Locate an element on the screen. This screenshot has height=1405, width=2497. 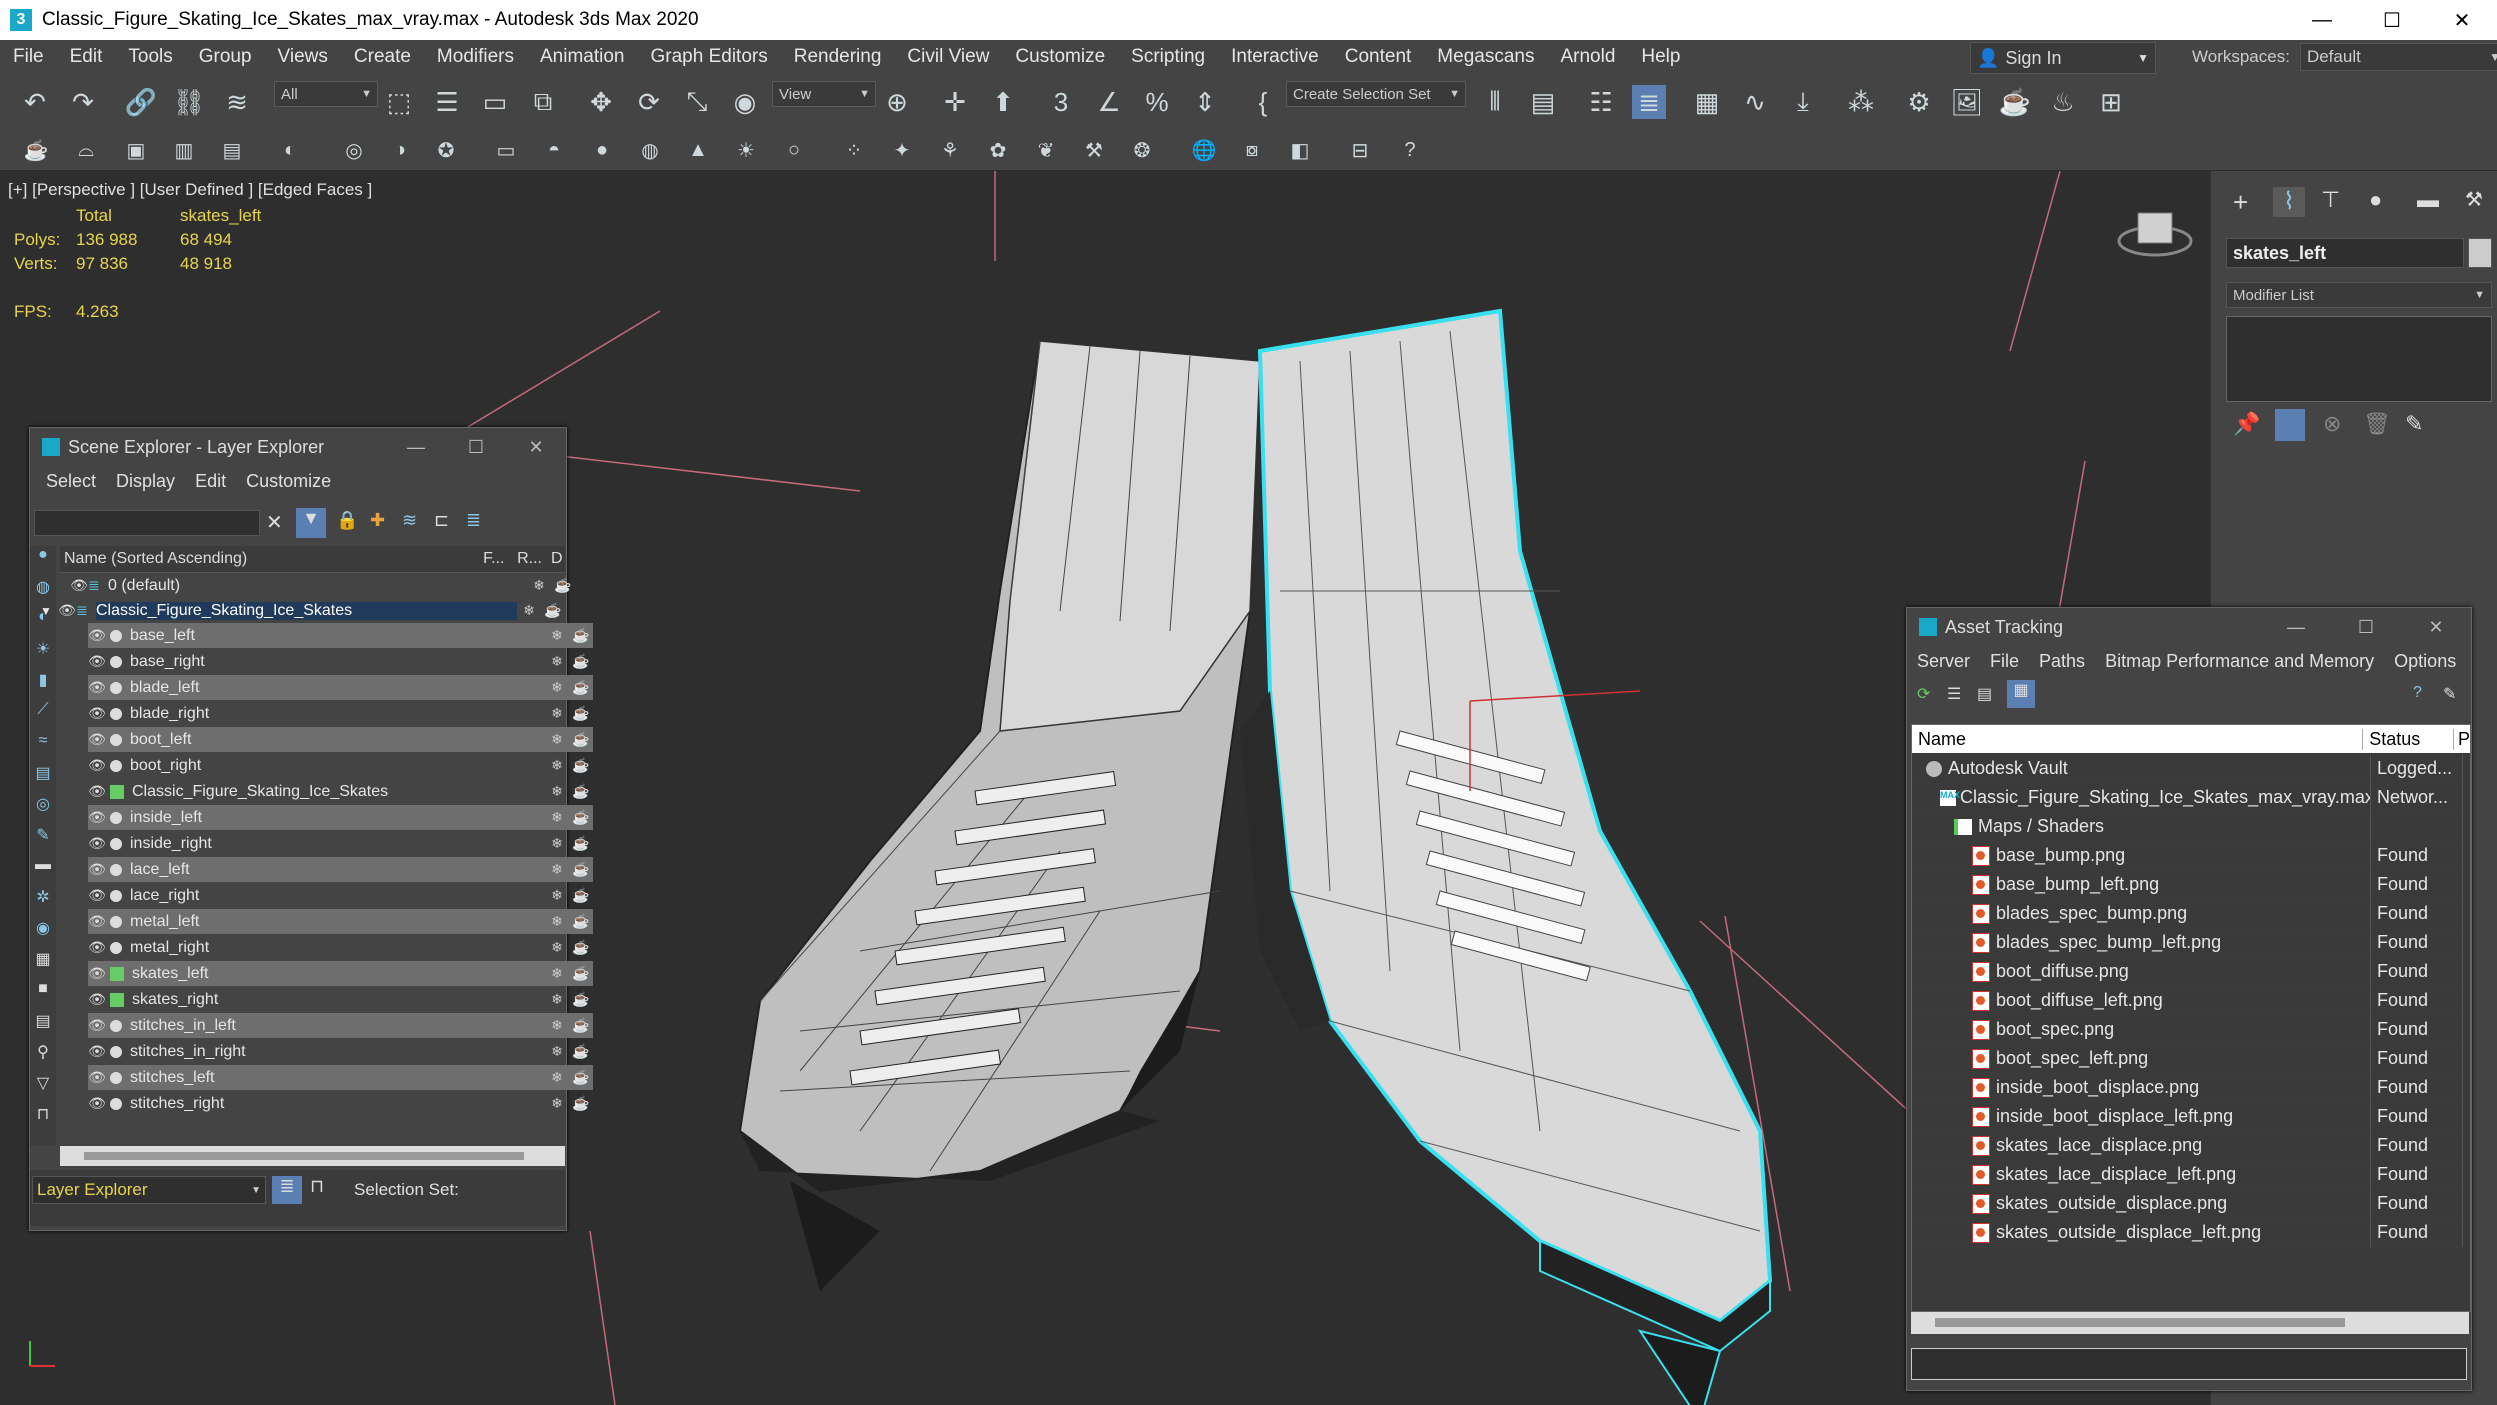
asset-row: base_bump_left.png Found is located at coordinates (2191, 885).